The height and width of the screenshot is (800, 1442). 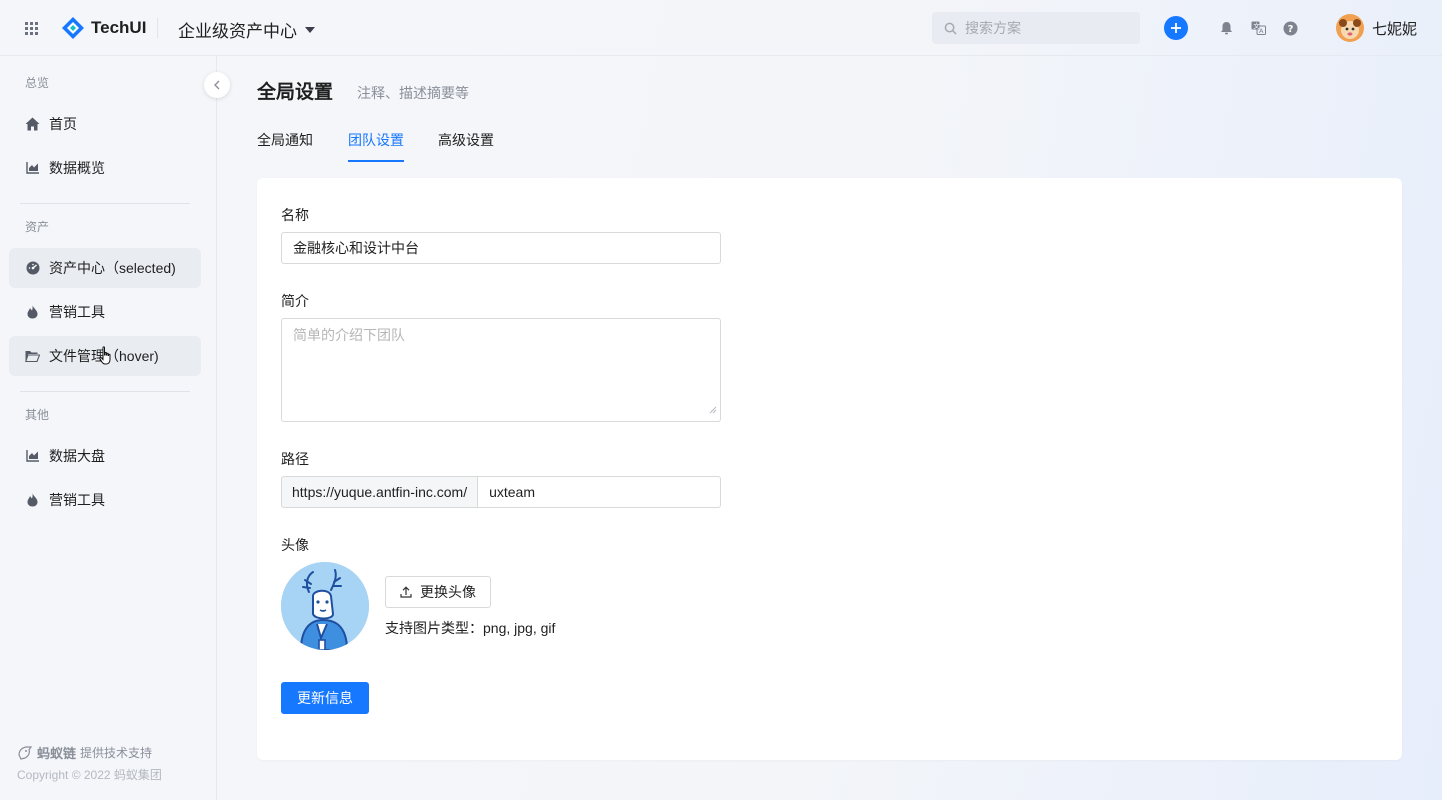 What do you see at coordinates (295, 545) in the screenshot?
I see `avatar-label: 头像` at bounding box center [295, 545].